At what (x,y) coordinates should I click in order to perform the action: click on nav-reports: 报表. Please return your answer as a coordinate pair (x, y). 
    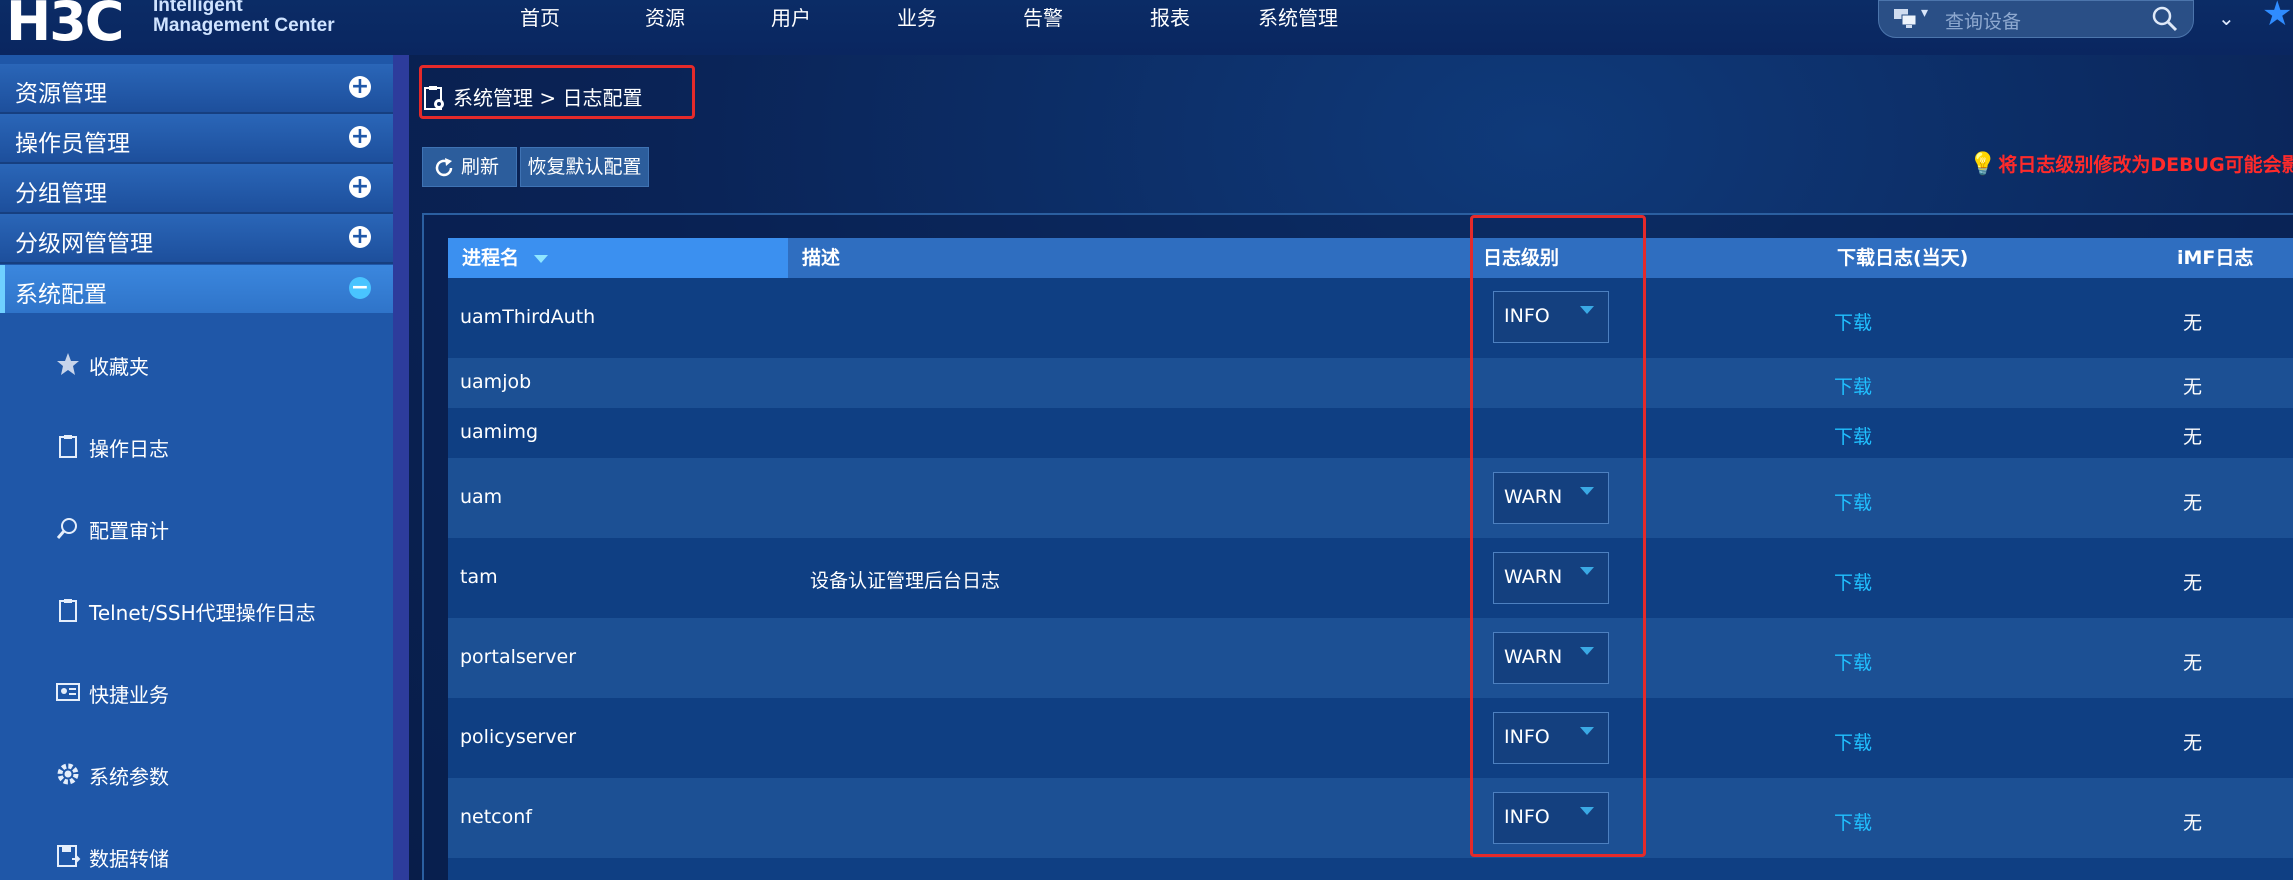
    Looking at the image, I should click on (1170, 16).